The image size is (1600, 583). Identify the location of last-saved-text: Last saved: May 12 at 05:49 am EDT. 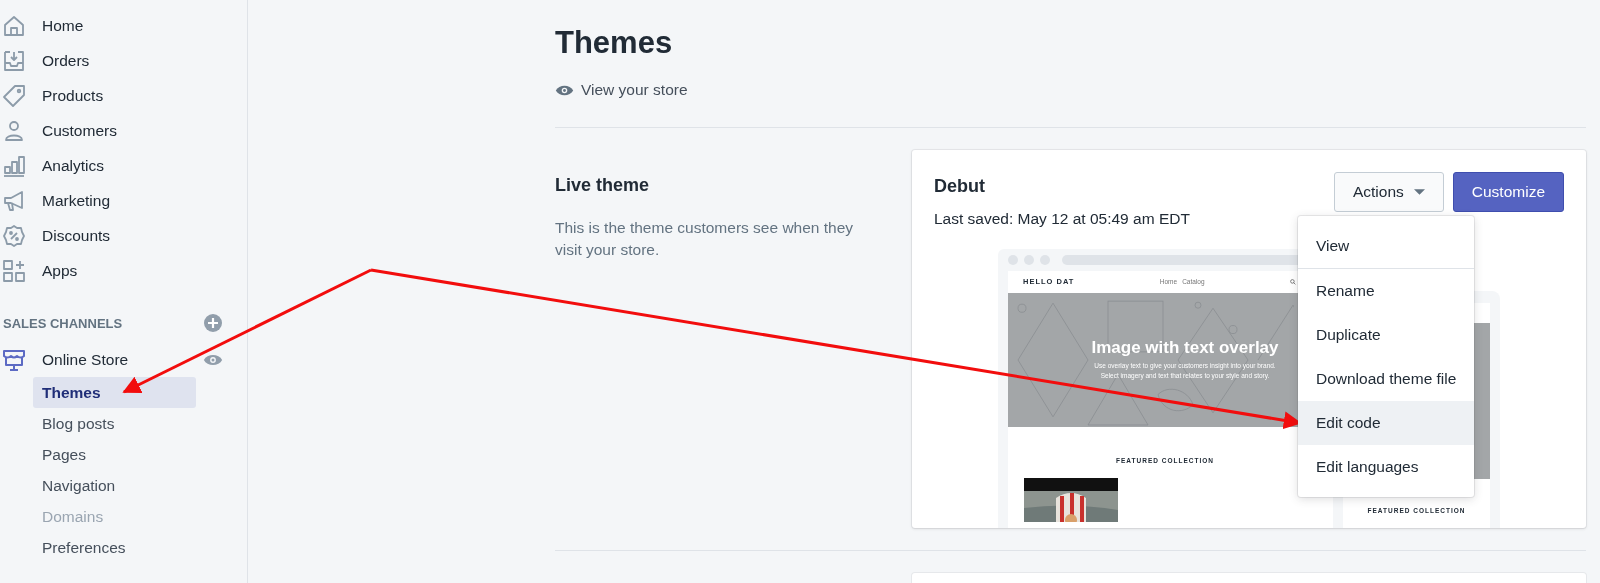
(1062, 218).